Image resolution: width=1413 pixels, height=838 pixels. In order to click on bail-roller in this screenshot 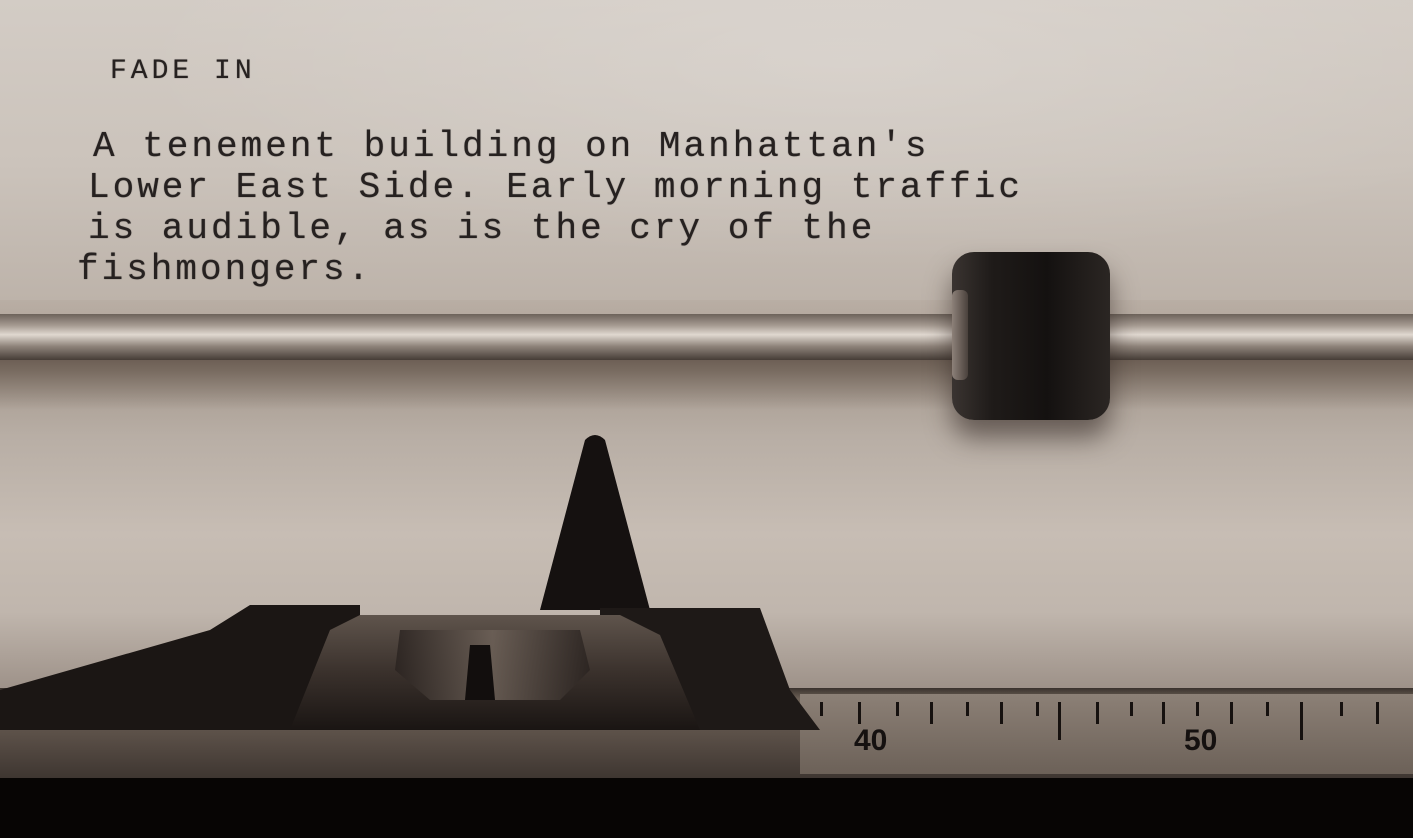, I will do `click(1031, 336)`.